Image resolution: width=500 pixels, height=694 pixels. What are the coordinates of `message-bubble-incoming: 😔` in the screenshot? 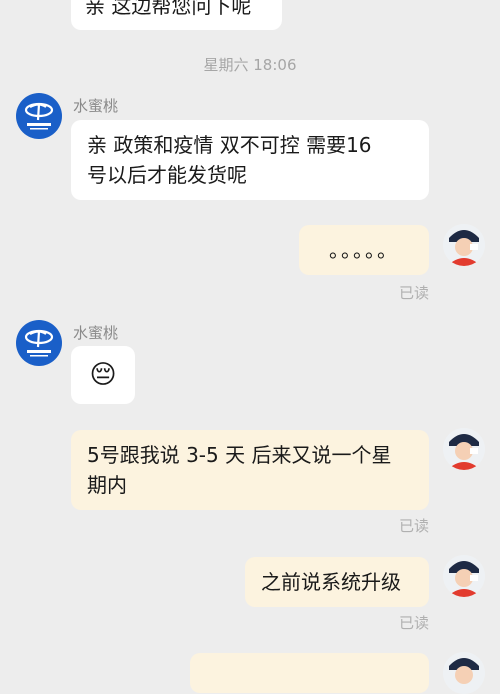 It's located at (103, 375).